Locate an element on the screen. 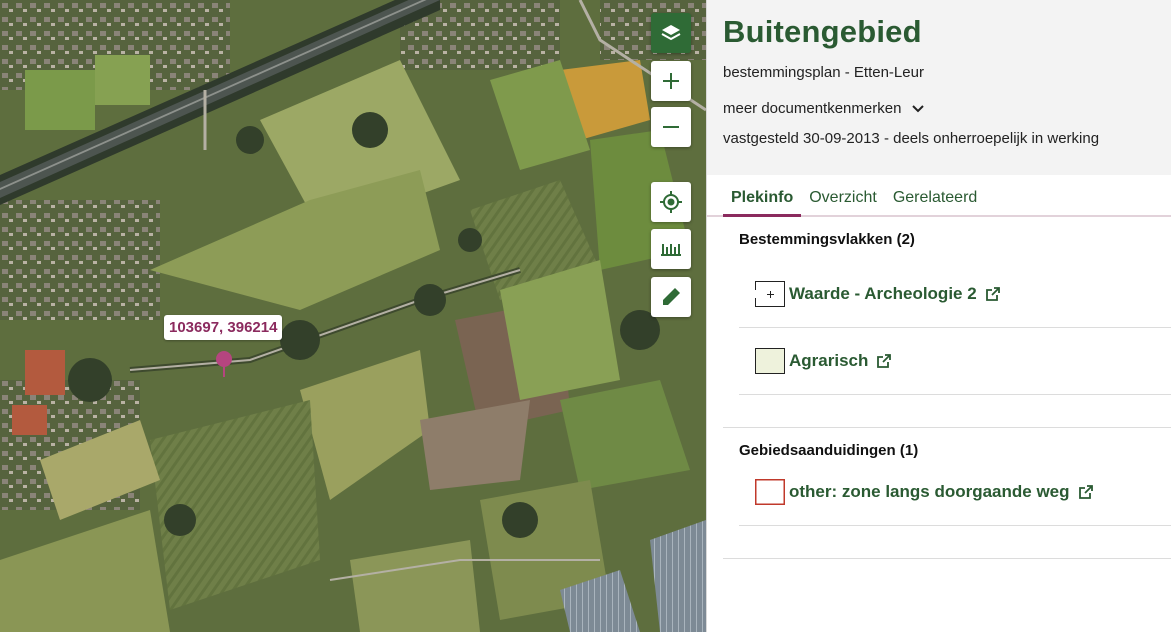 The height and width of the screenshot is (632, 1171). chevron-down-icon is located at coordinates (918, 108).